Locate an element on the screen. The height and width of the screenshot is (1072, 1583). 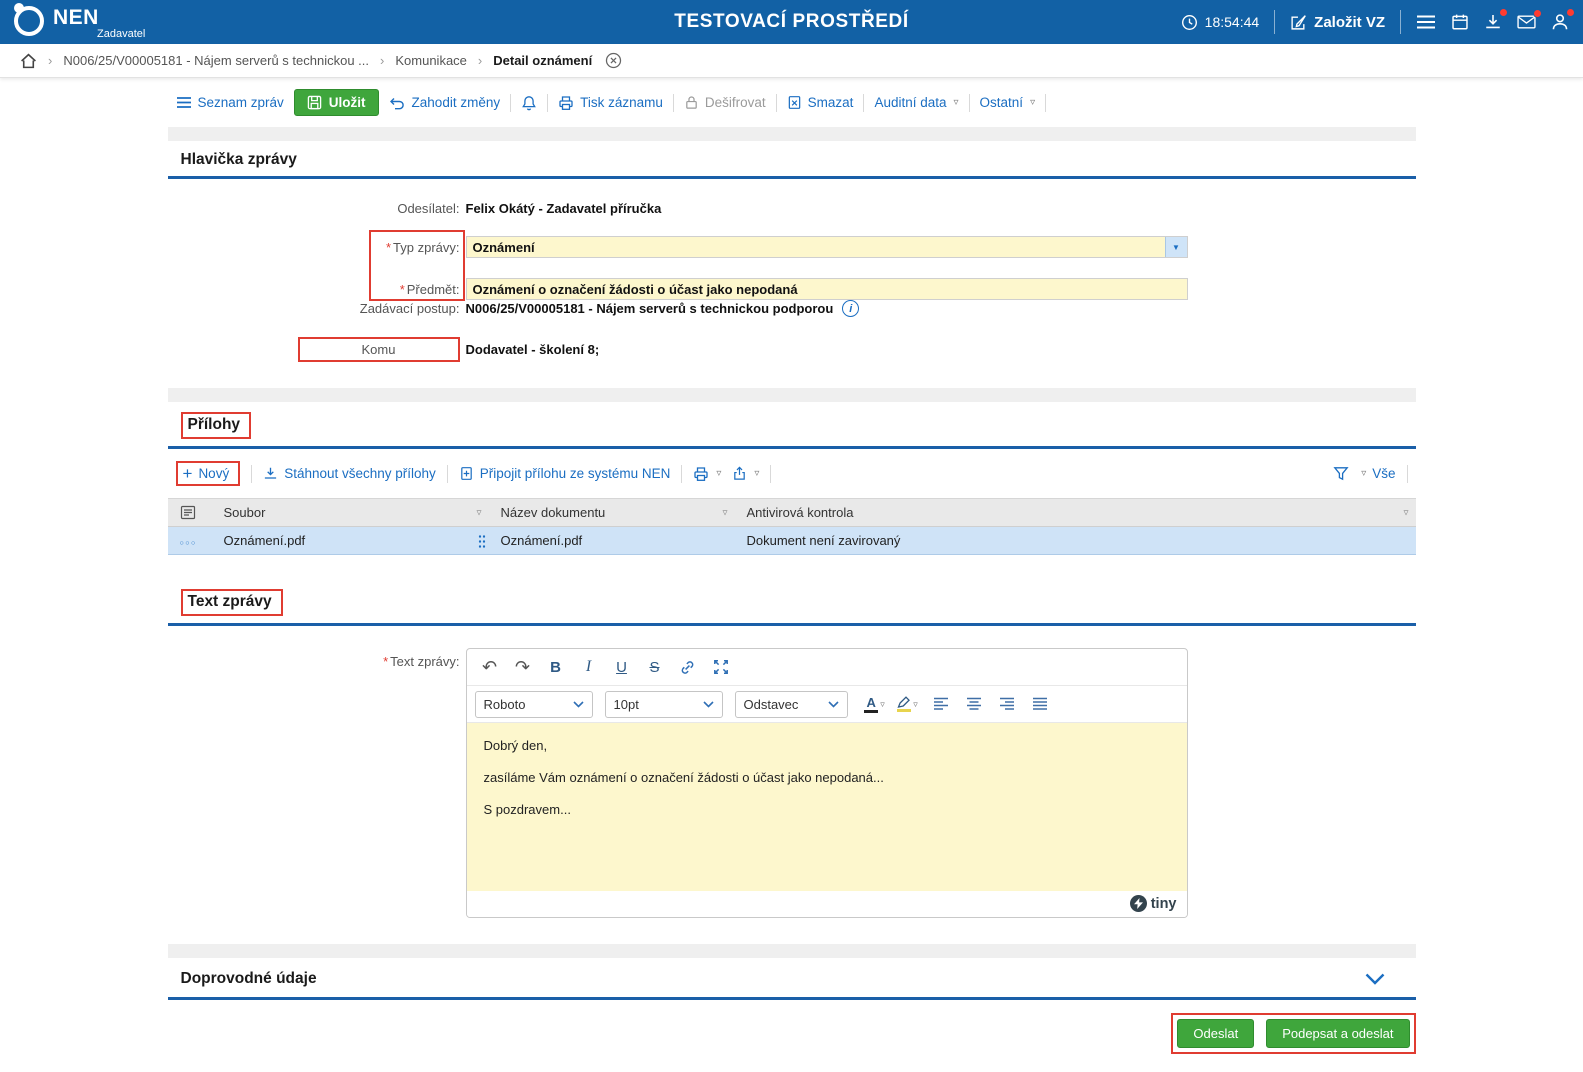
server-time-value: 18:54:44 is located at coordinates (1232, 22).